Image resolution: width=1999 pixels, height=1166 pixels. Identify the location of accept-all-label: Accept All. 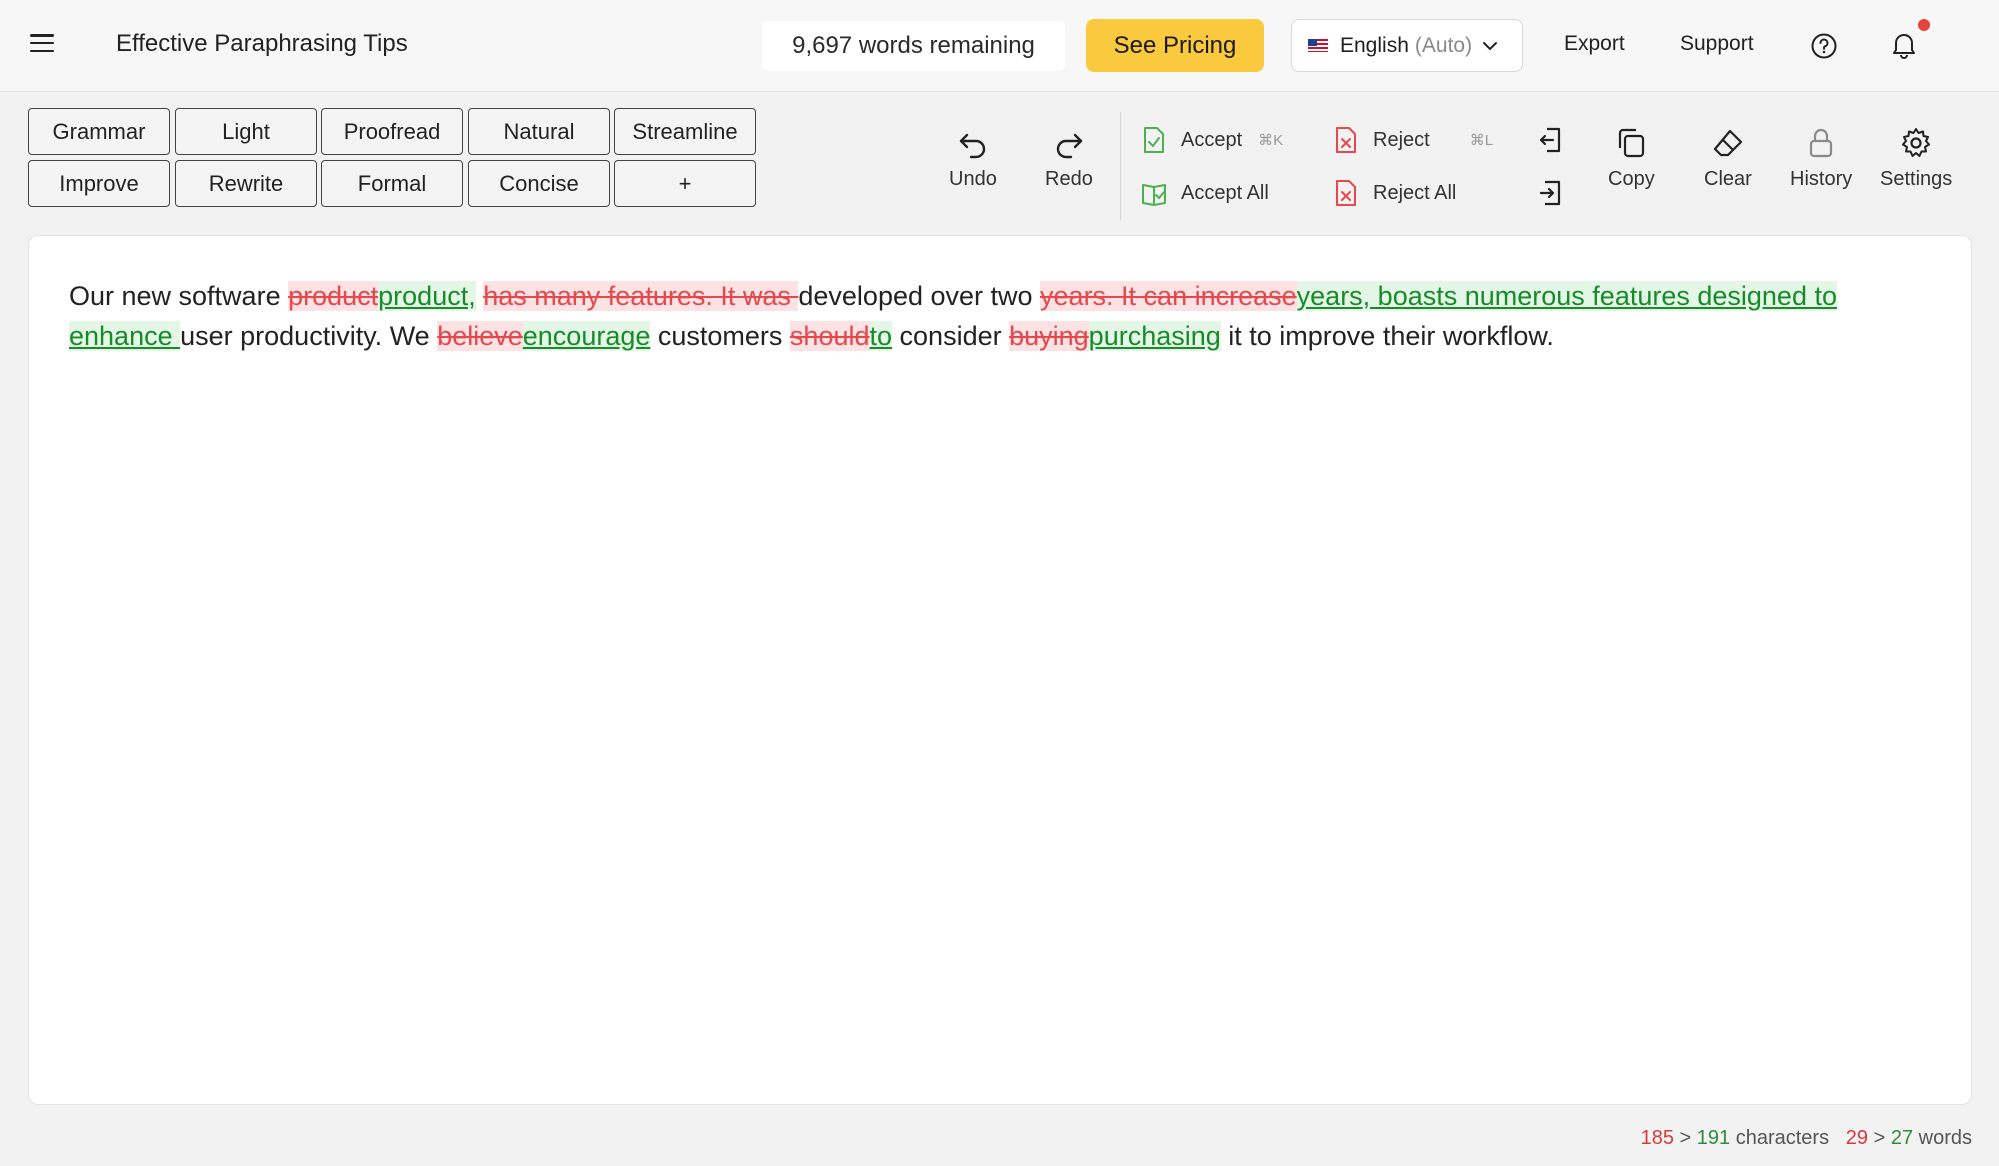
(1225, 192).